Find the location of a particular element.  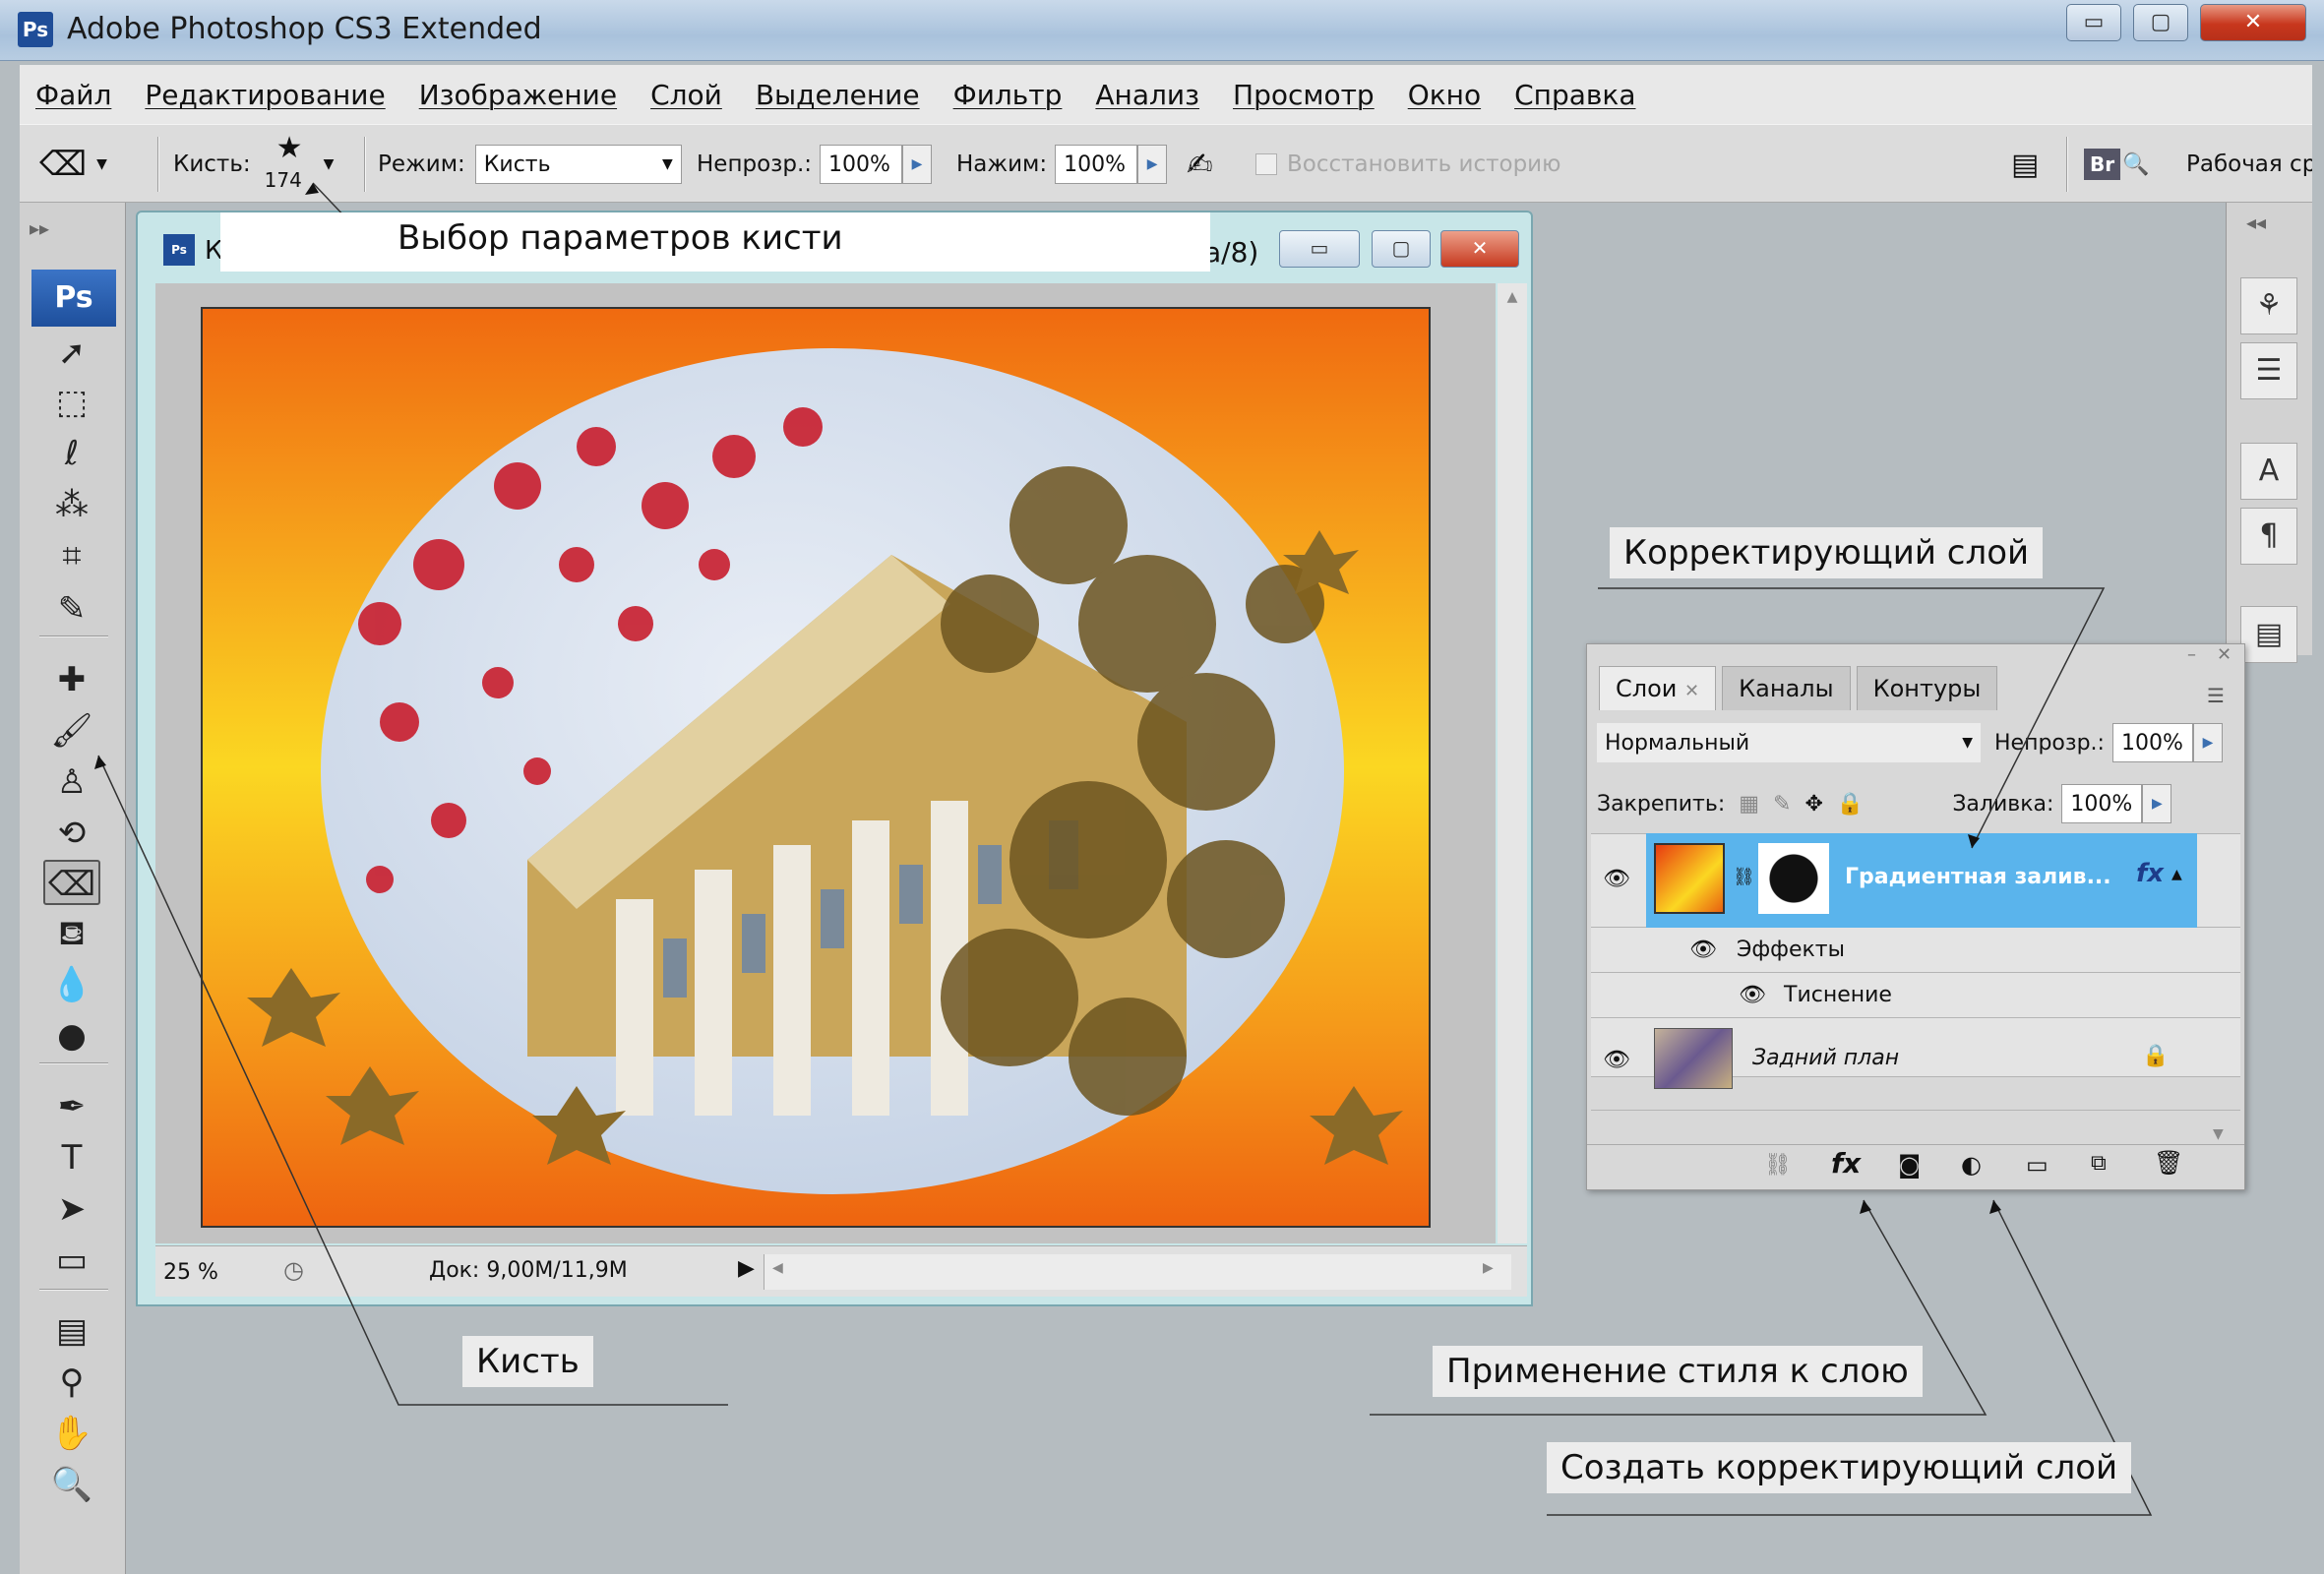

callout-brush: Кисть is located at coordinates (527, 1361).